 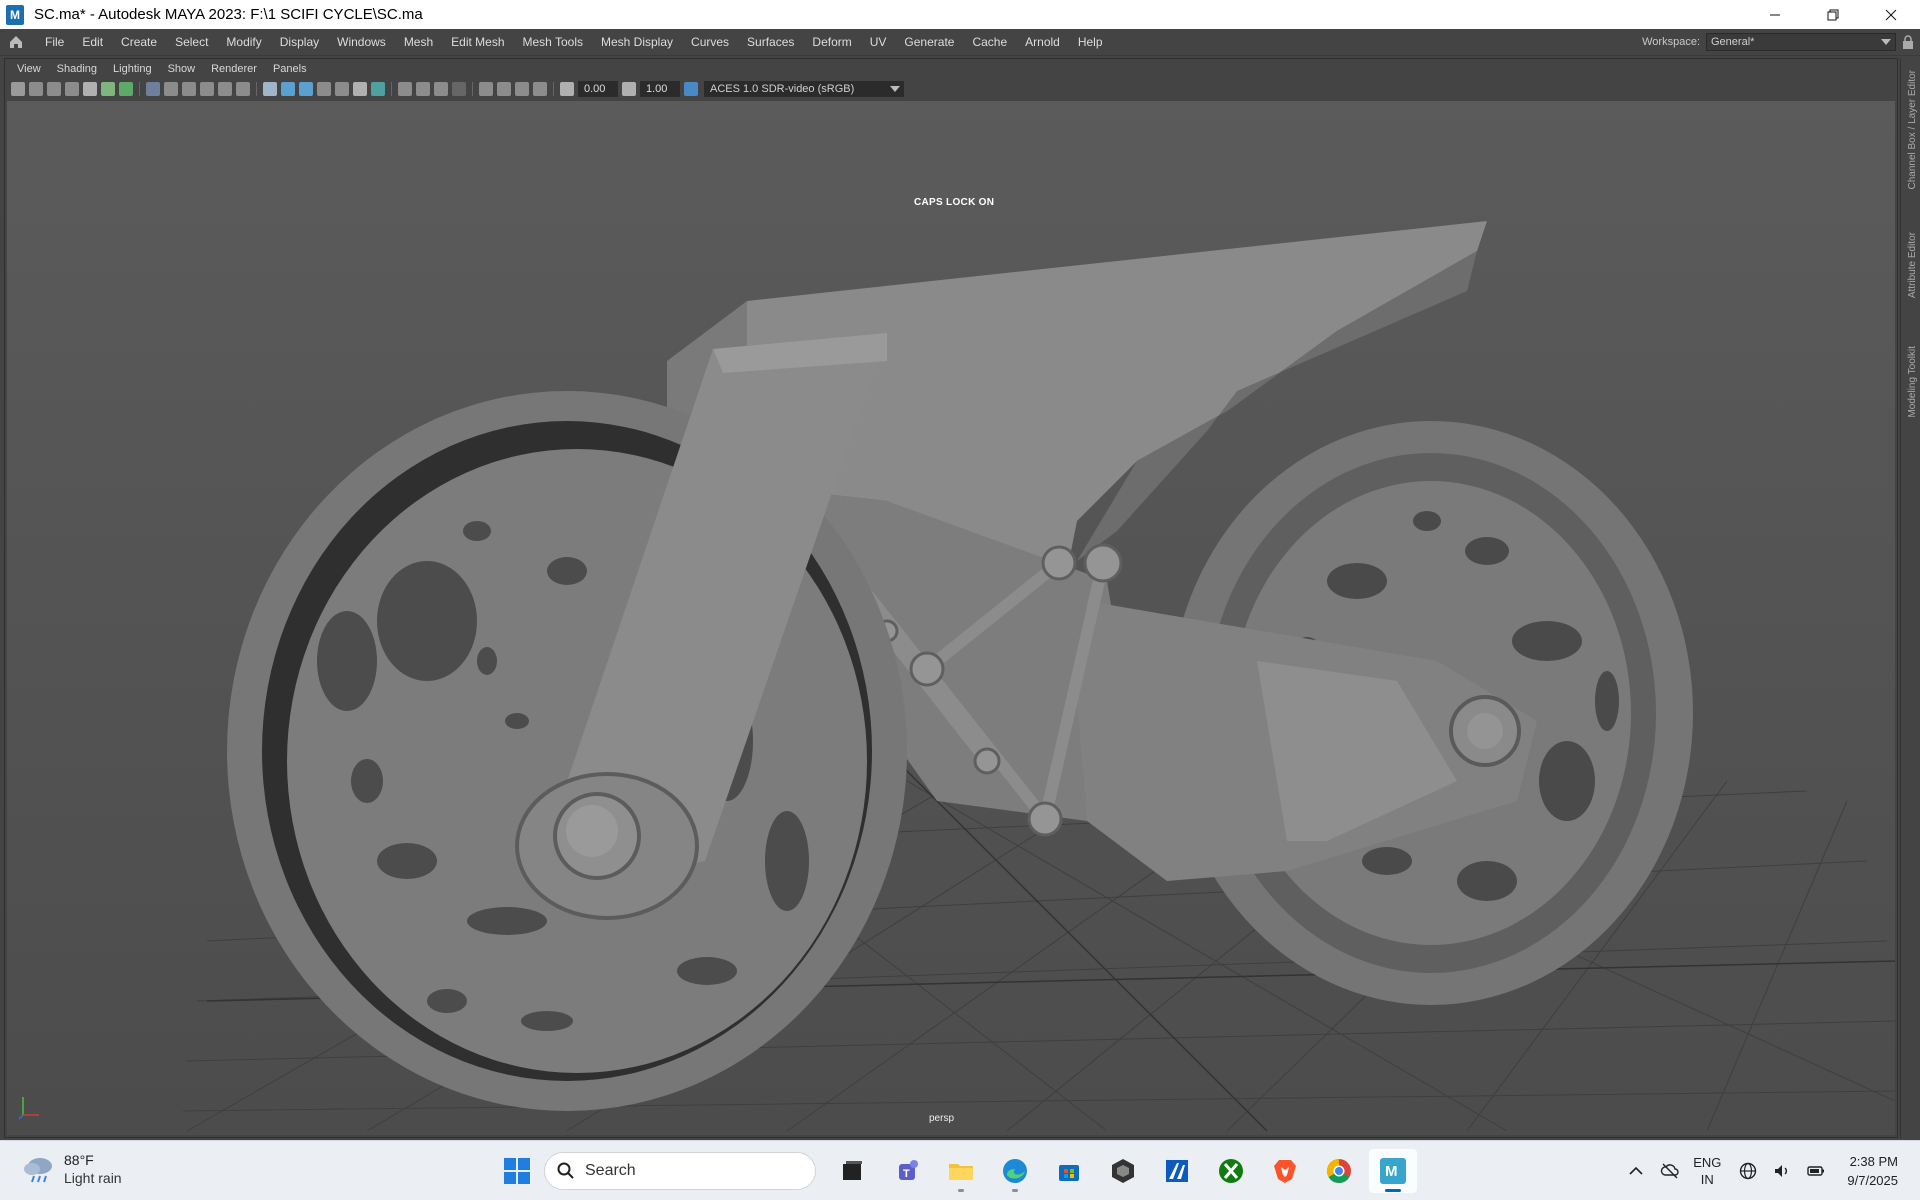 I want to click on depth-of-field-icon, so click(x=522, y=89).